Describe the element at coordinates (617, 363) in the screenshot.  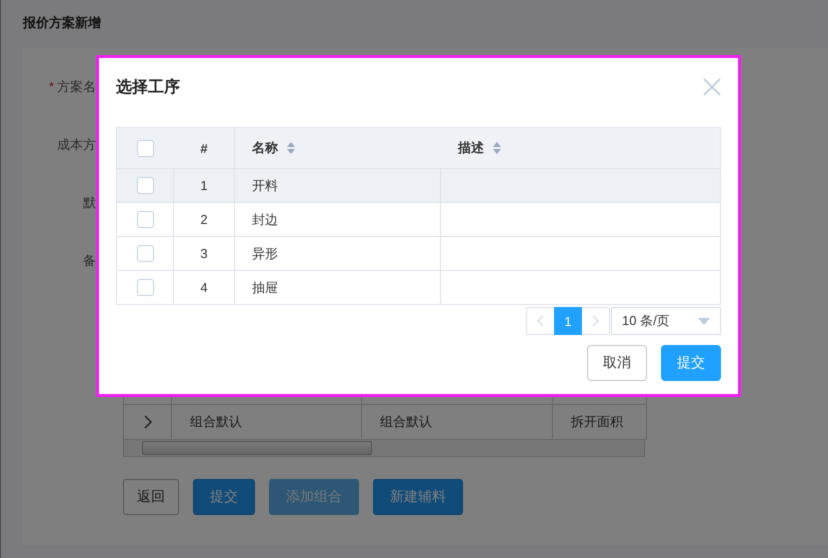
I see `dialog-button: 取消` at that location.